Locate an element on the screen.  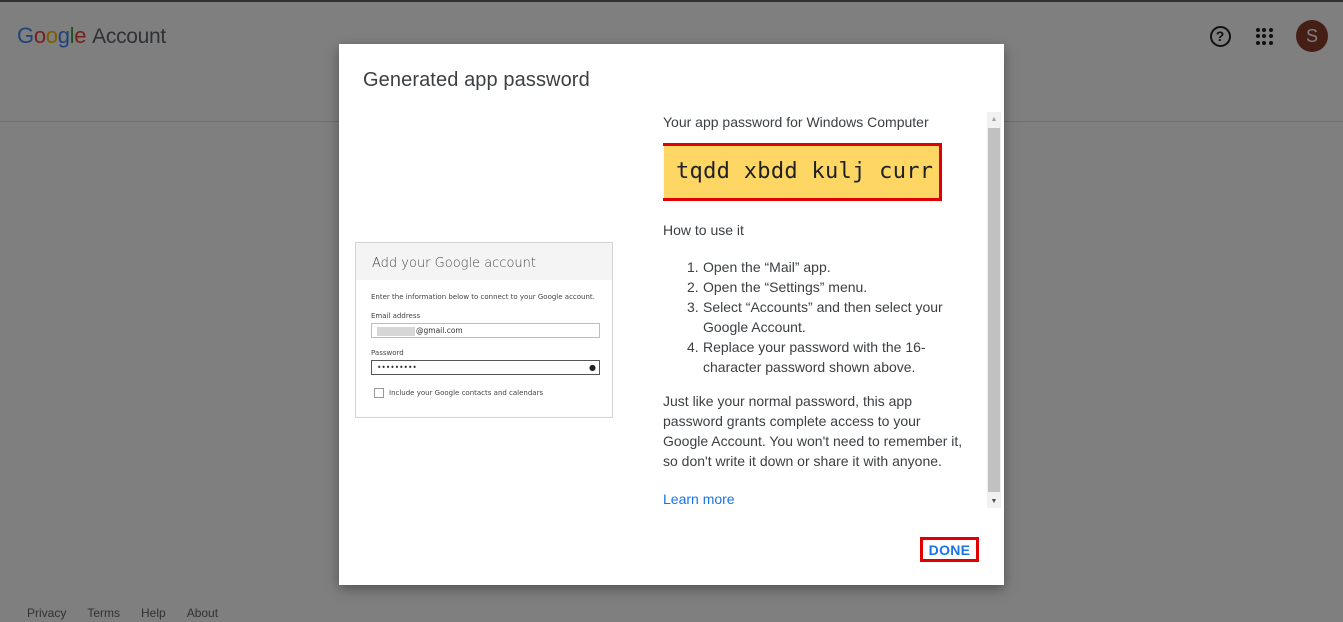
scrollbar-thumb is located at coordinates (994, 310).